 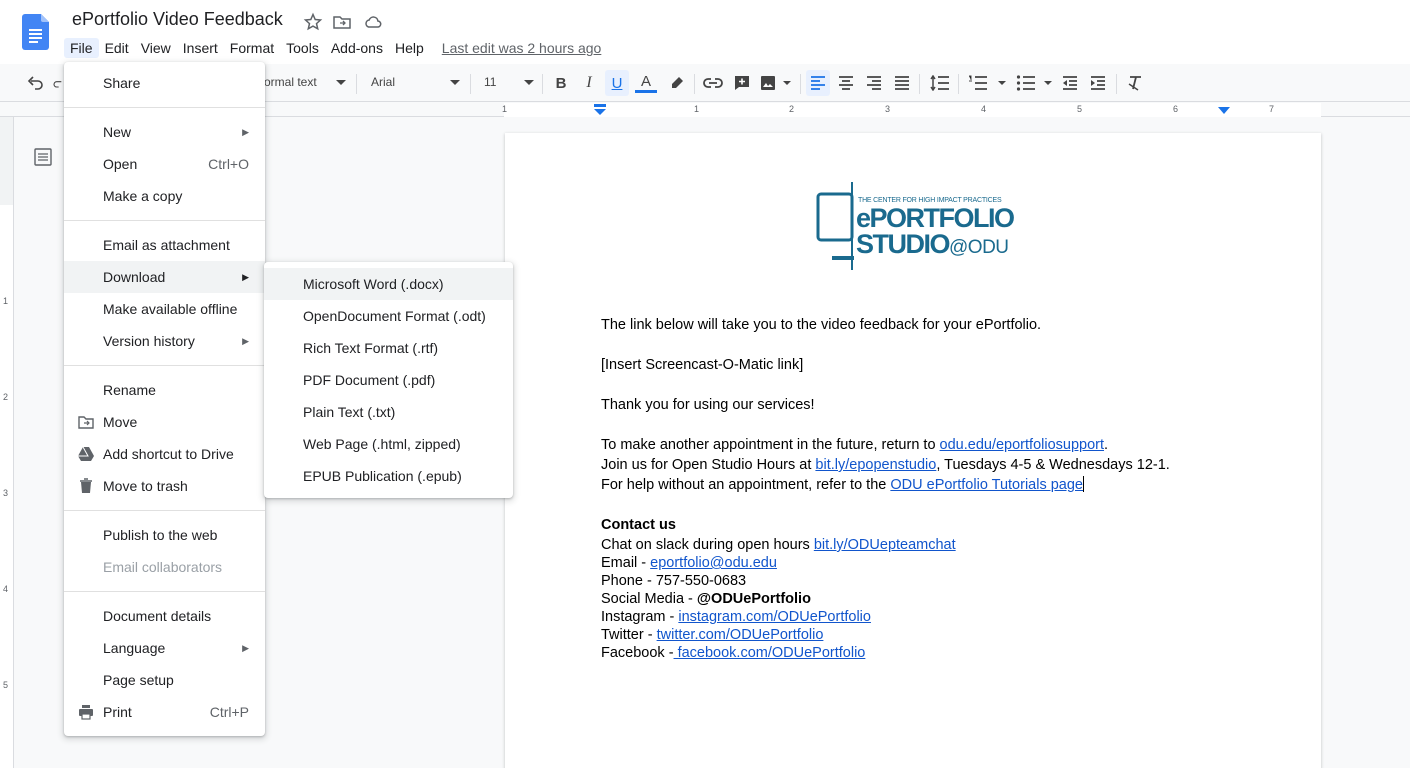 What do you see at coordinates (940, 83) in the screenshot?
I see `line-spacing-icon` at bounding box center [940, 83].